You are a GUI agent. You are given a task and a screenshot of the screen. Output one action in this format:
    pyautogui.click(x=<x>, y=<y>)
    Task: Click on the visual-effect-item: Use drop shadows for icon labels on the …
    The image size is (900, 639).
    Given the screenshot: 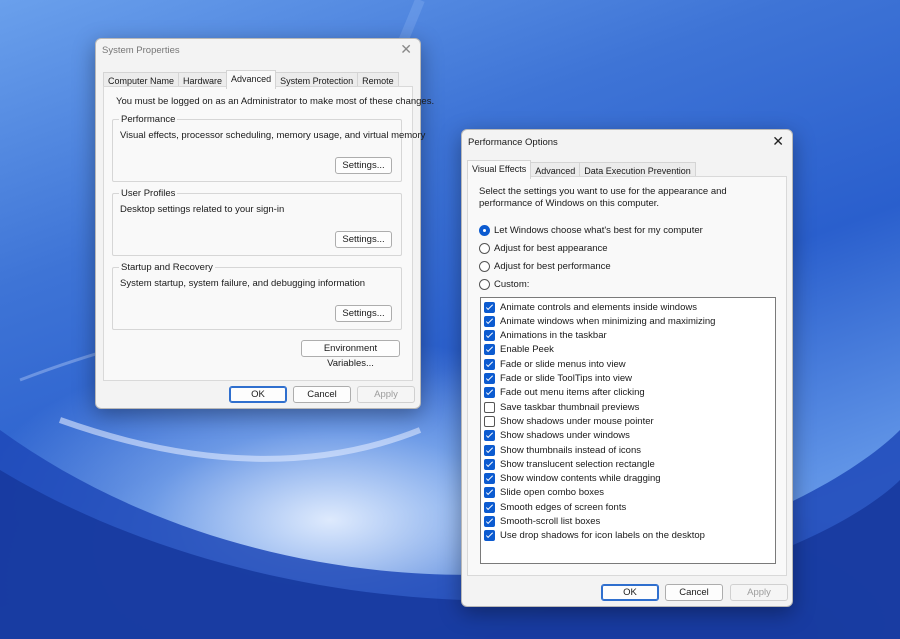 What is the action you would take?
    pyautogui.click(x=594, y=536)
    